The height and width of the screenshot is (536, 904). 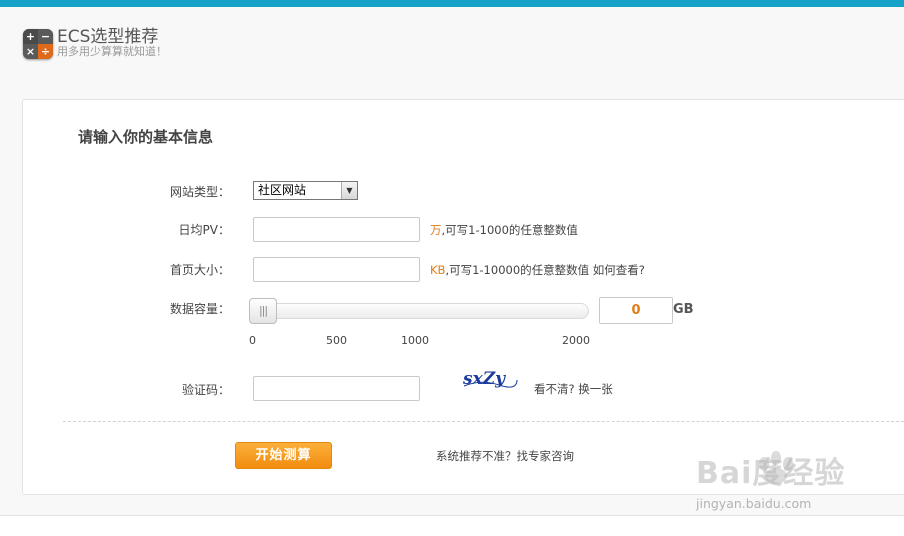 I want to click on divide-glyph: ÷, so click(x=45, y=51).